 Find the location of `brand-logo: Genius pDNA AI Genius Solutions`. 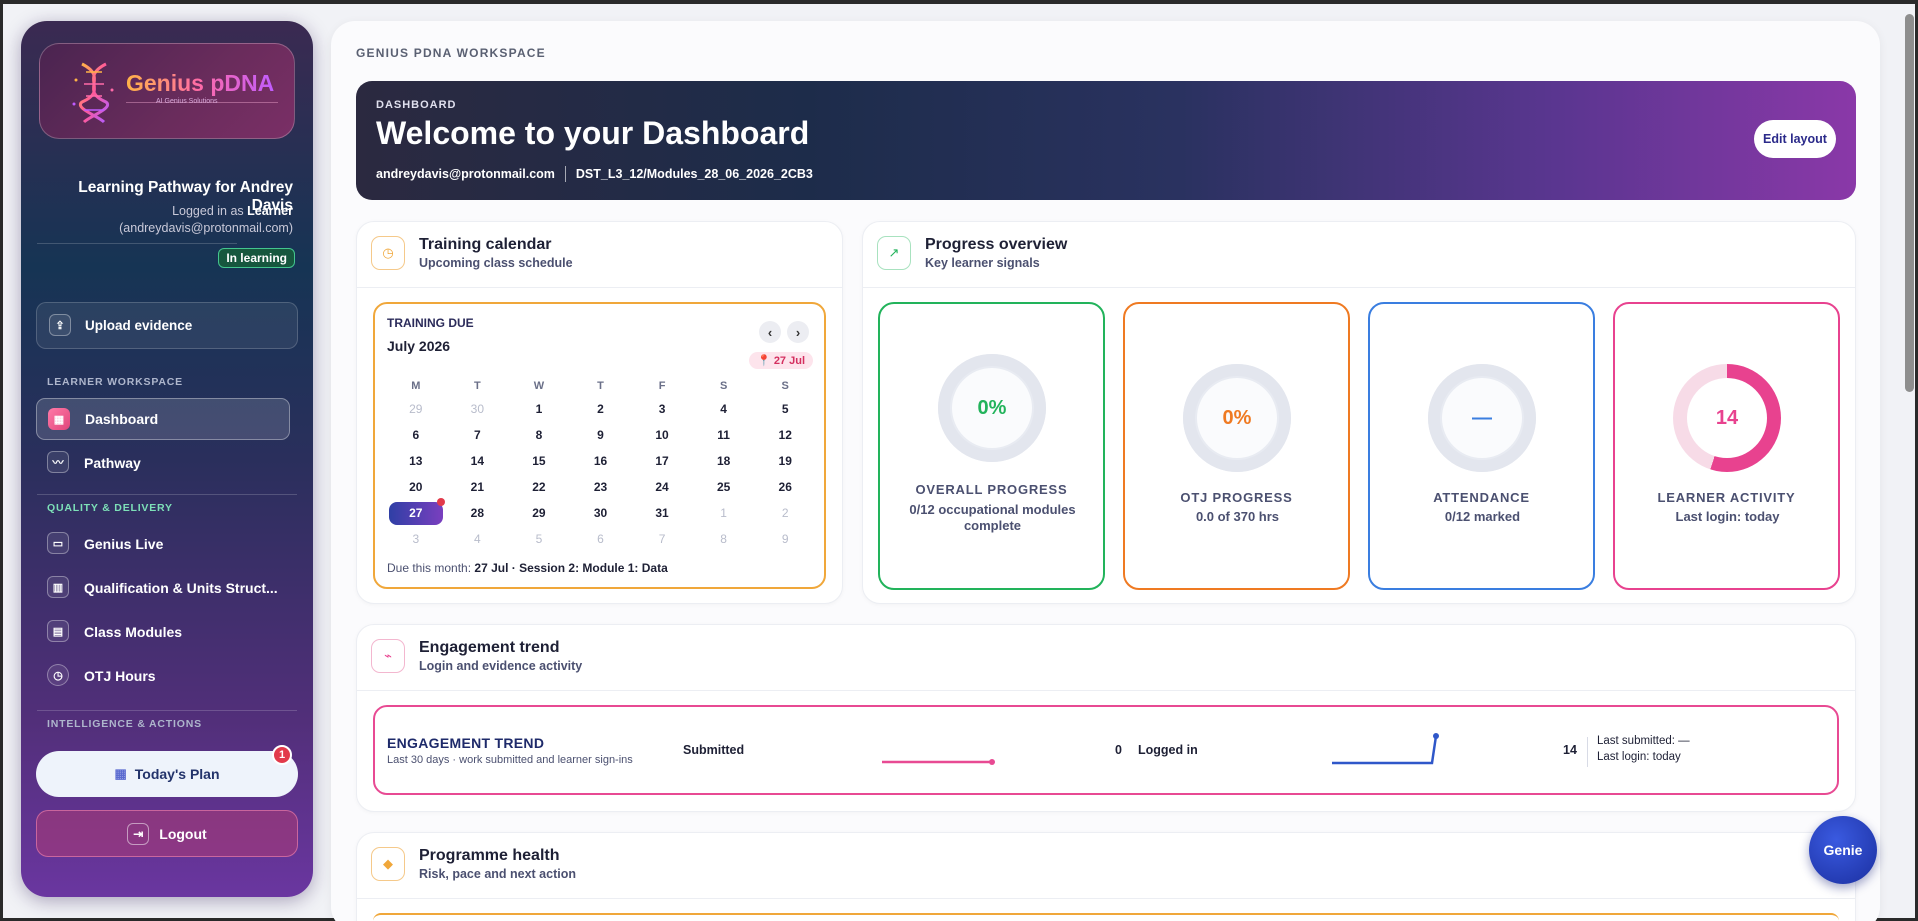

brand-logo: Genius pDNA AI Genius Solutions is located at coordinates (167, 91).